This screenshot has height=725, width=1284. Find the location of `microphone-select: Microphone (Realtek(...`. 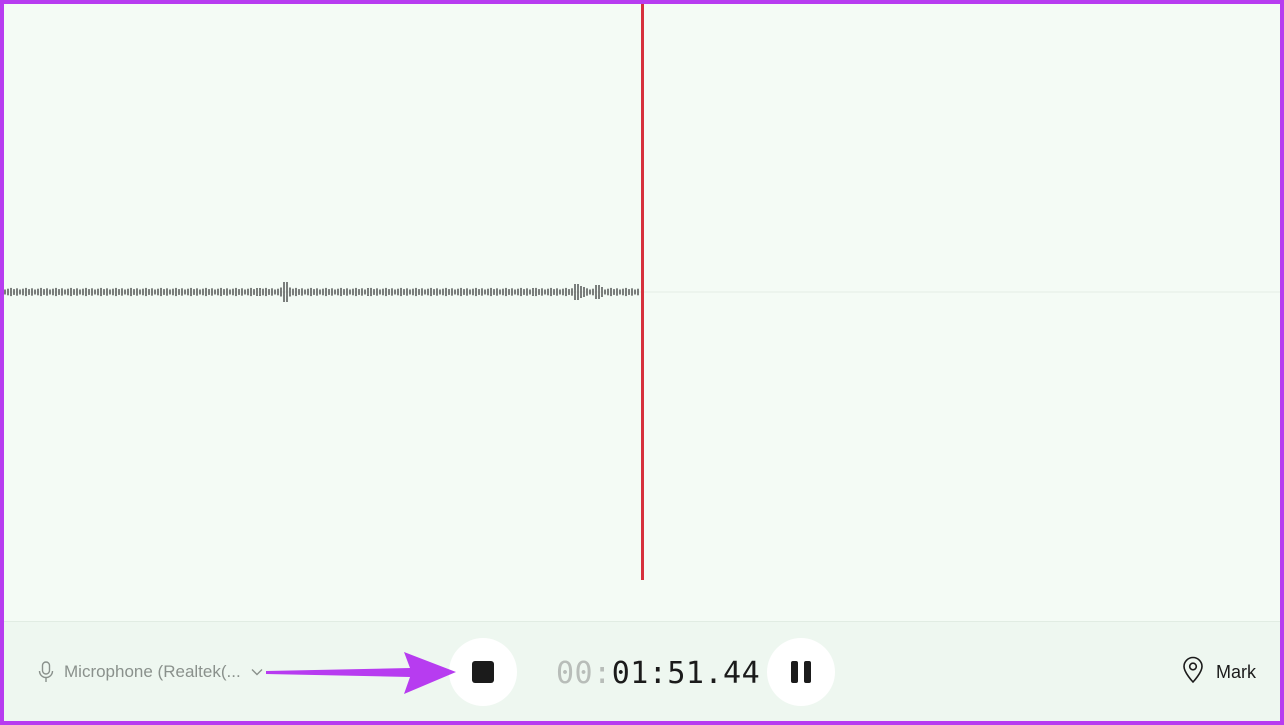

microphone-select: Microphone (Realtek(... is located at coordinates (150, 672).